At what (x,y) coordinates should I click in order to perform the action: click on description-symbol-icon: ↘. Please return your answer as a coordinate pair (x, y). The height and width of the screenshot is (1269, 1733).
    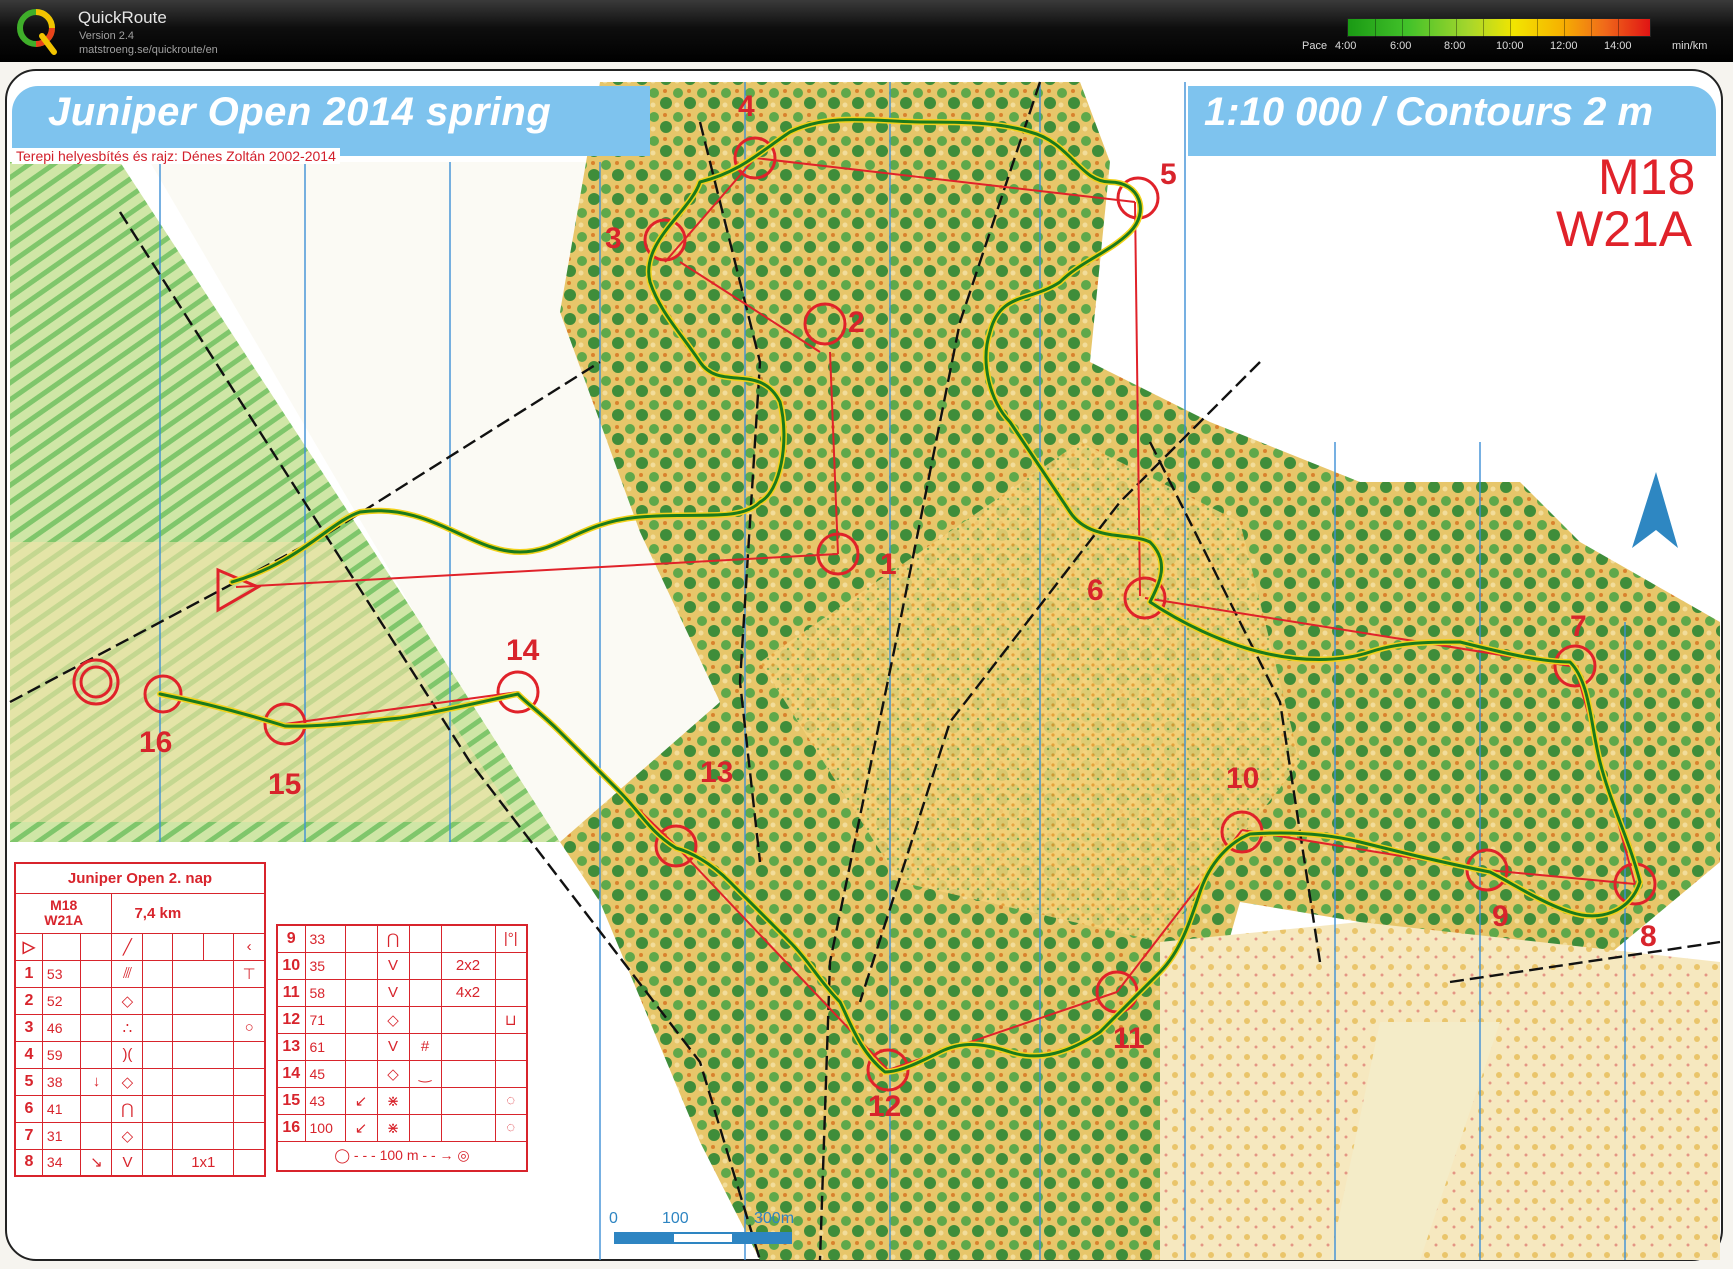
    Looking at the image, I should click on (96, 1162).